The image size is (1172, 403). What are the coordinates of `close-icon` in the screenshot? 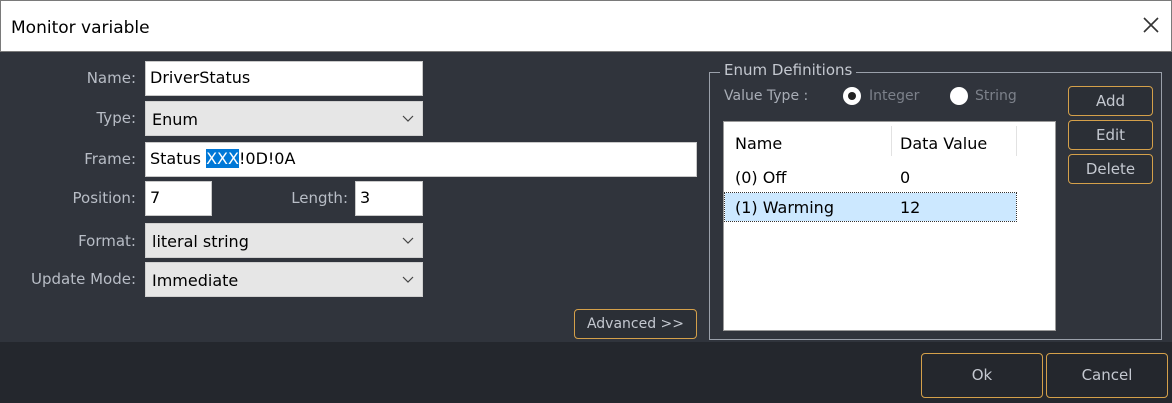 It's located at (1151, 25).